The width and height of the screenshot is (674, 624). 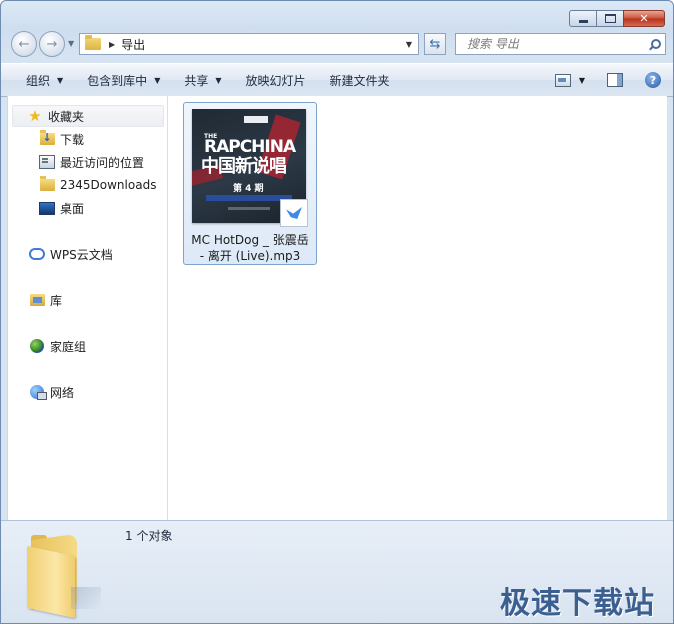 I want to click on view-options-icon, so click(x=562, y=80).